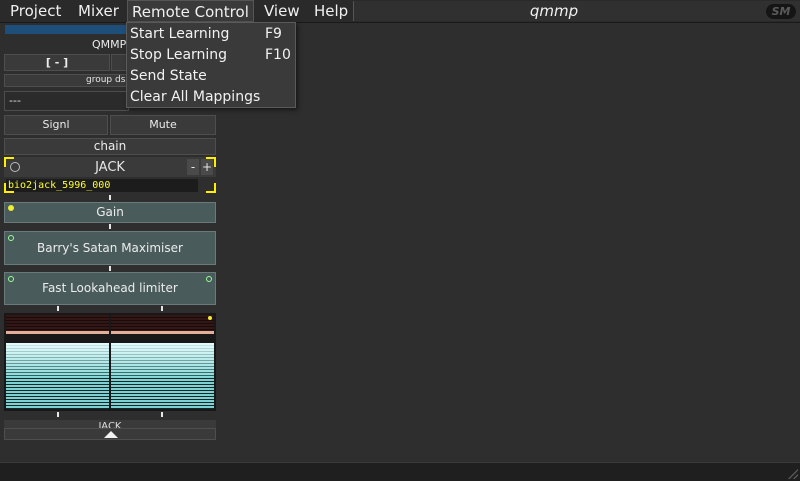 This screenshot has width=800, height=481. Describe the element at coordinates (110, 362) in the screenshot. I see `level-meter` at that location.